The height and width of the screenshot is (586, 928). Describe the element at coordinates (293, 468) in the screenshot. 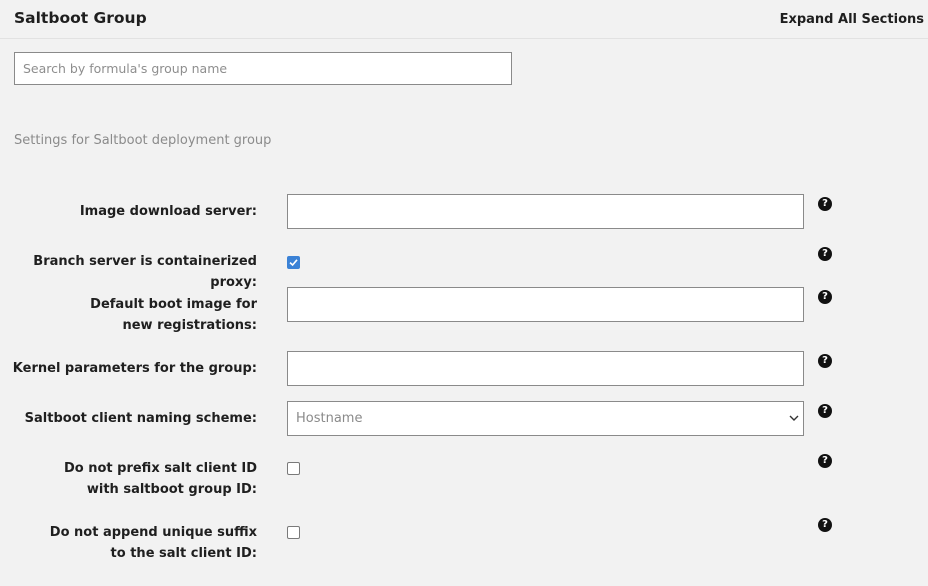

I see `no-prefix-checkbox` at that location.